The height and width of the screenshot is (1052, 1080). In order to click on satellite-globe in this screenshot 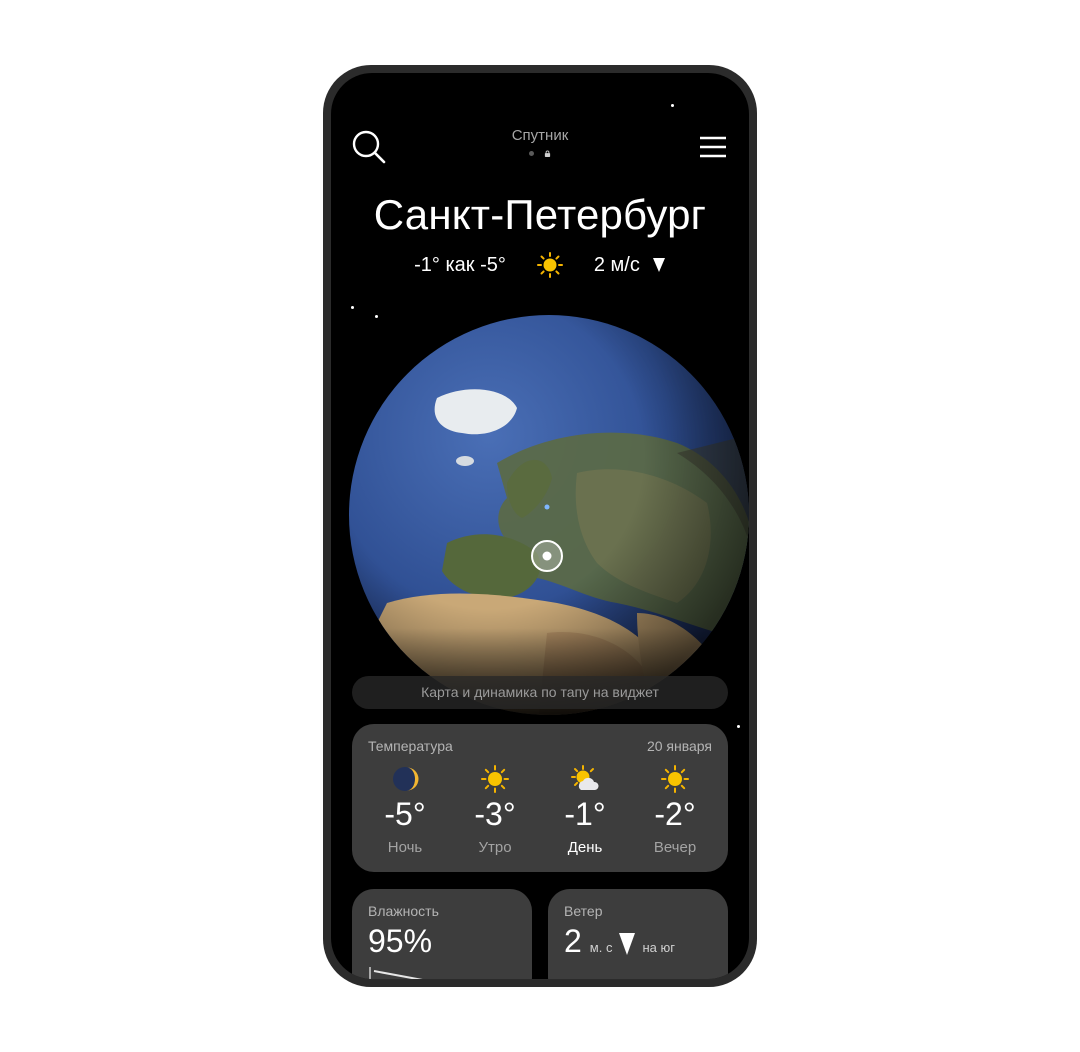, I will do `click(548, 515)`.